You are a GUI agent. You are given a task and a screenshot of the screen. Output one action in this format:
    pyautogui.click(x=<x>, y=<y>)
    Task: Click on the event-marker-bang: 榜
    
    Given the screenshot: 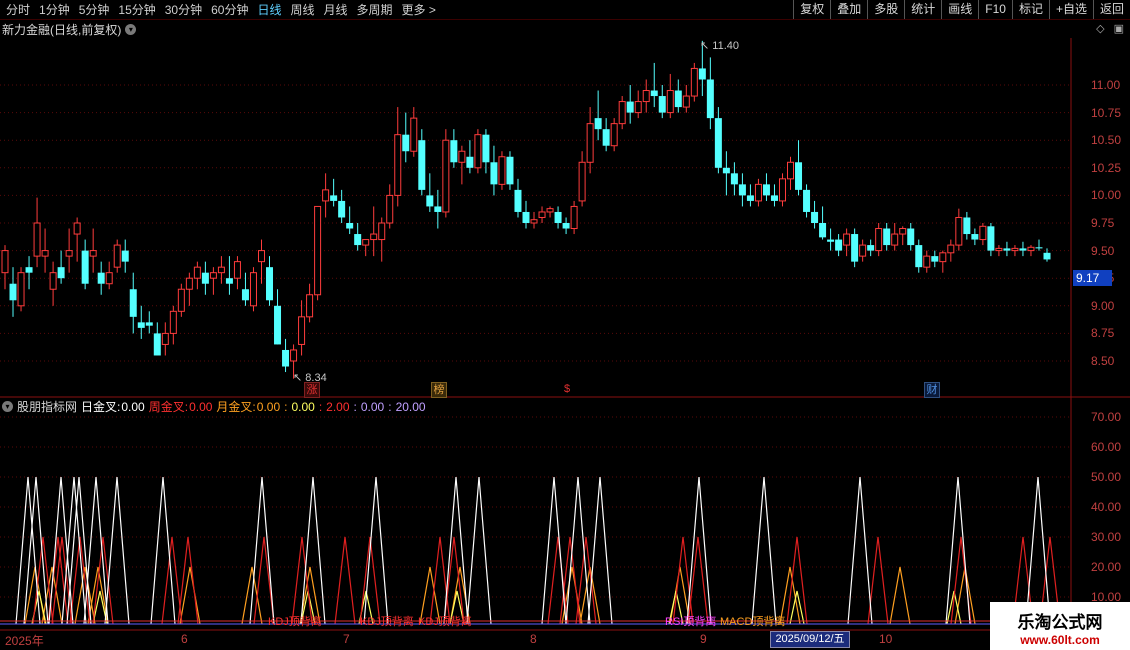 What is the action you would take?
    pyautogui.click(x=439, y=390)
    